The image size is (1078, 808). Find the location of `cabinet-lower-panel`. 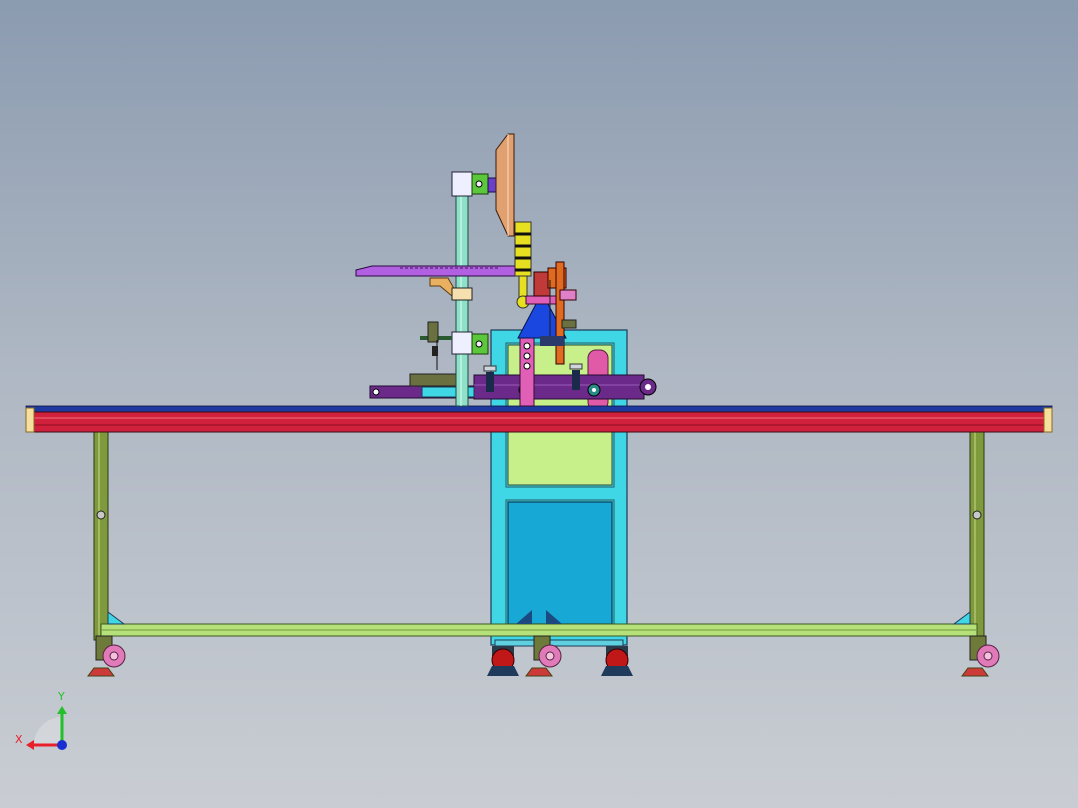

cabinet-lower-panel is located at coordinates (560, 563).